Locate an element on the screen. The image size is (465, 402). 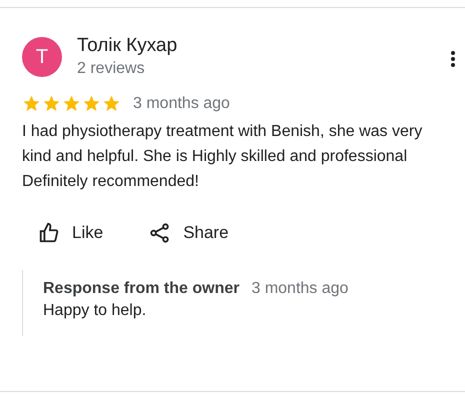
response-title: Response from the owner is located at coordinates (141, 289).